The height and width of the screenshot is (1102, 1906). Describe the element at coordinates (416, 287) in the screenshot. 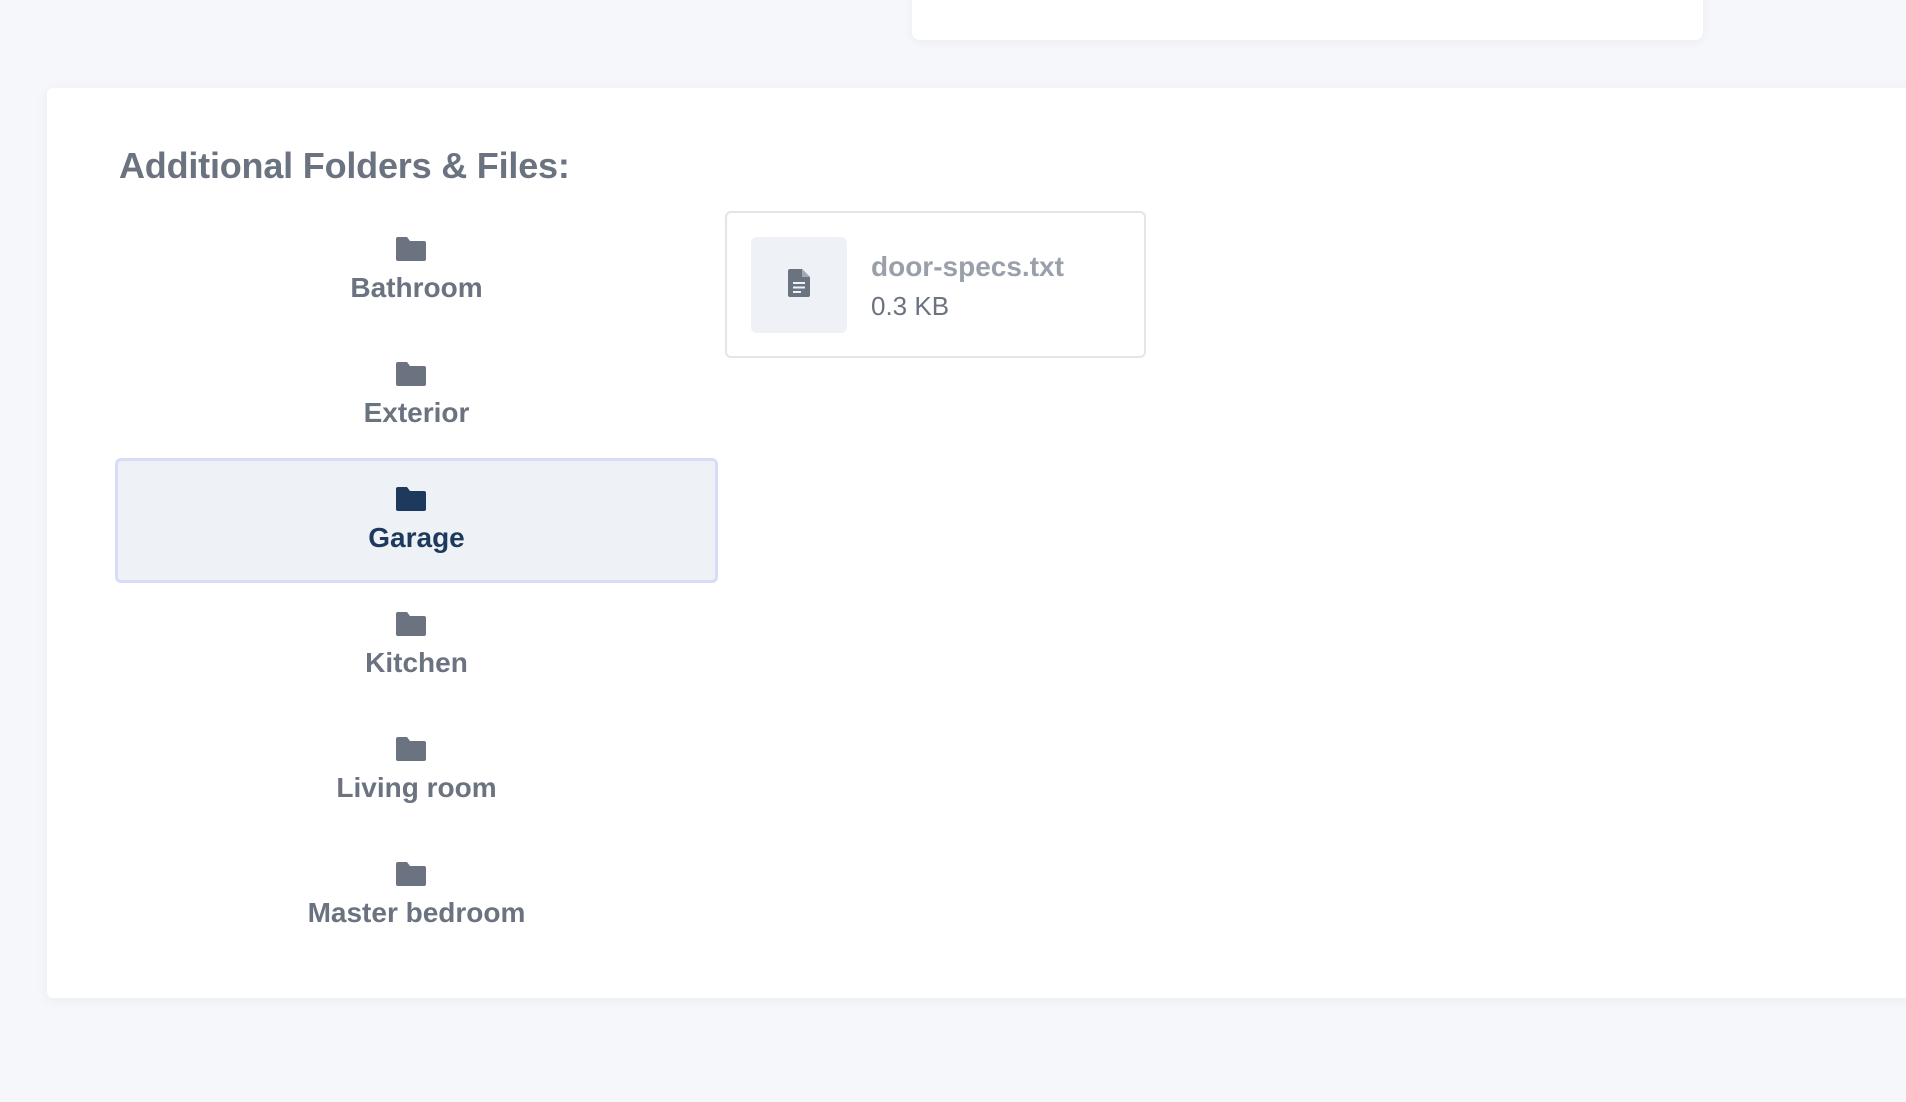

I see `folder-label: Bathroom` at that location.